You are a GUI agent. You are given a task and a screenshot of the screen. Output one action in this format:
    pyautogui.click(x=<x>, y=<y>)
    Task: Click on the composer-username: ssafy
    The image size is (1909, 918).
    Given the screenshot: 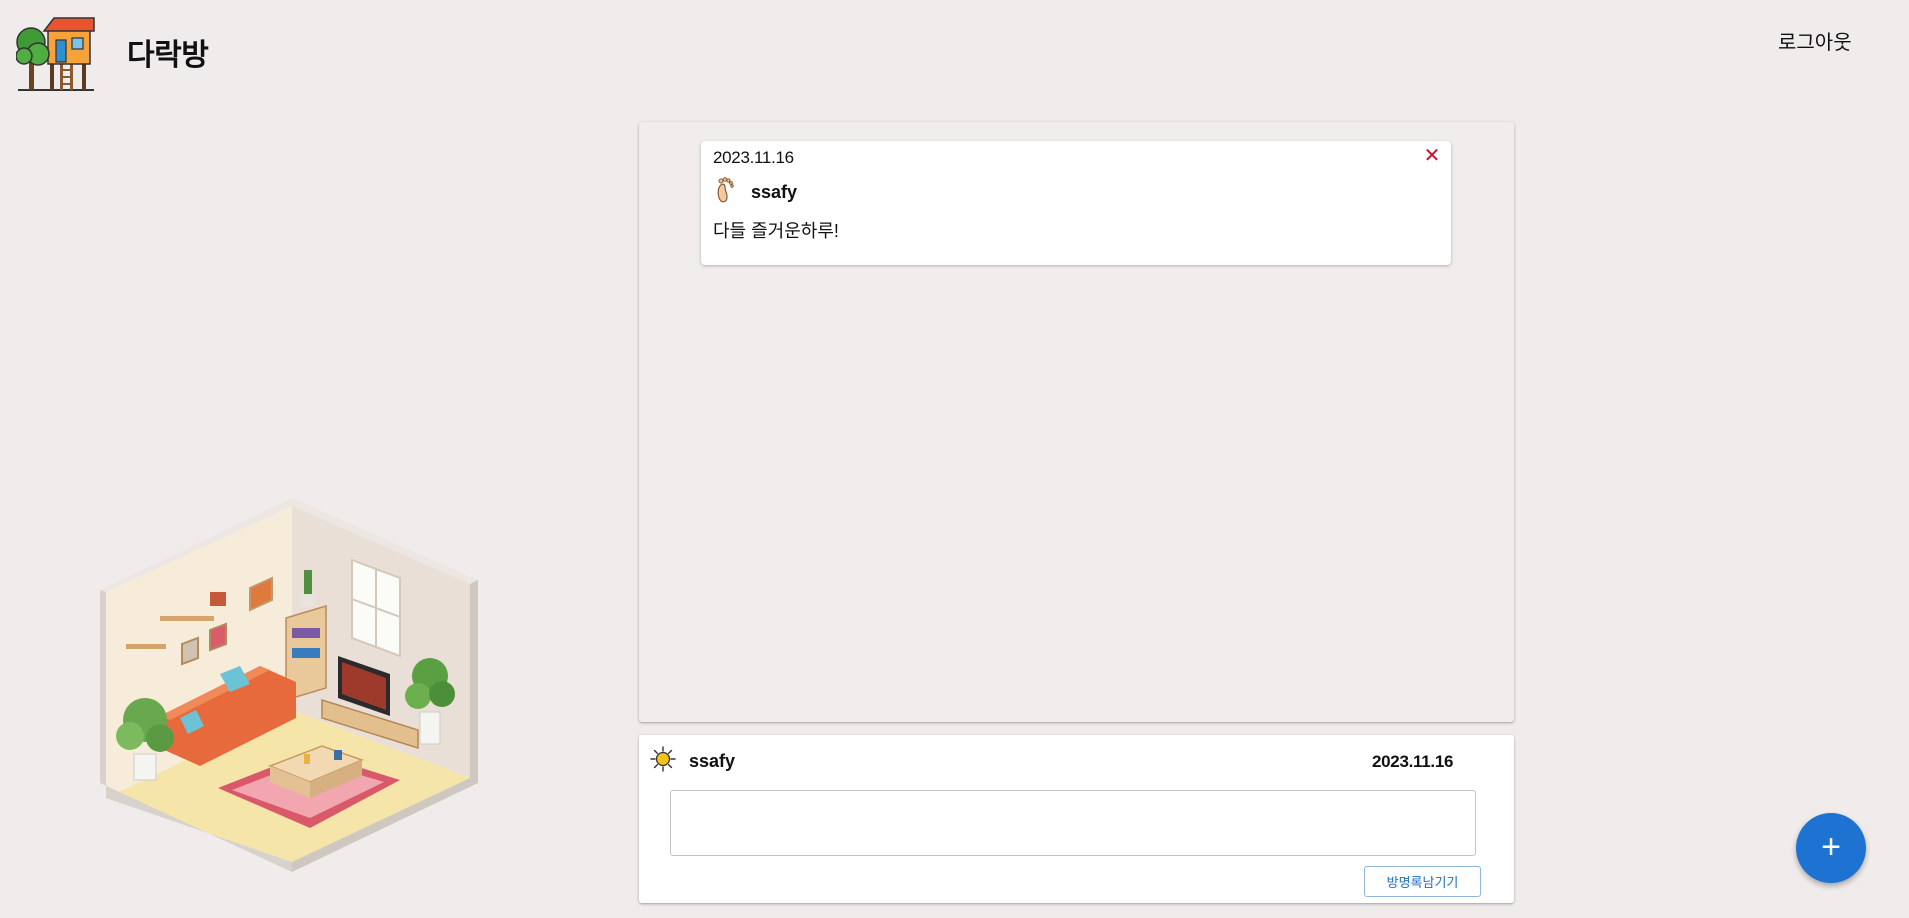 What is the action you would take?
    pyautogui.click(x=712, y=761)
    